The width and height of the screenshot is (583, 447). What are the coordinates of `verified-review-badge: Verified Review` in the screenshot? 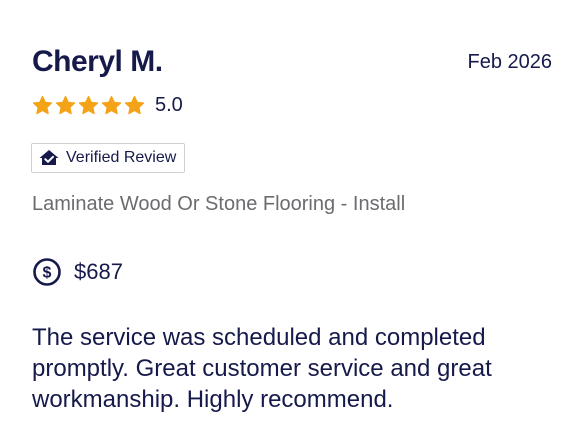 It's located at (108, 158).